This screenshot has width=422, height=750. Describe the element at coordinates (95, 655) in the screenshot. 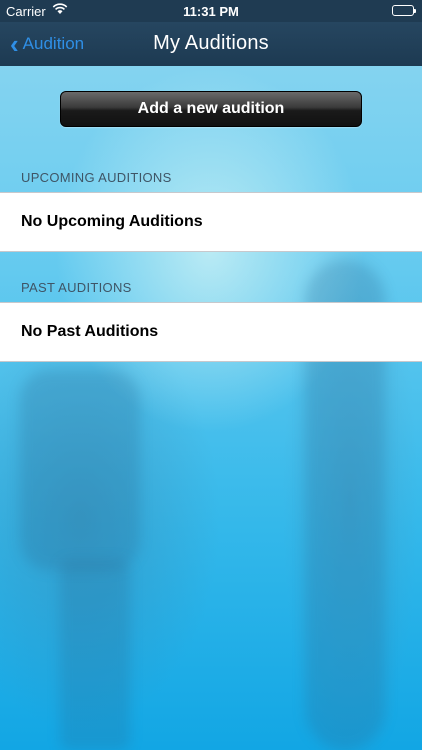

I see `tripod-silhouette` at that location.